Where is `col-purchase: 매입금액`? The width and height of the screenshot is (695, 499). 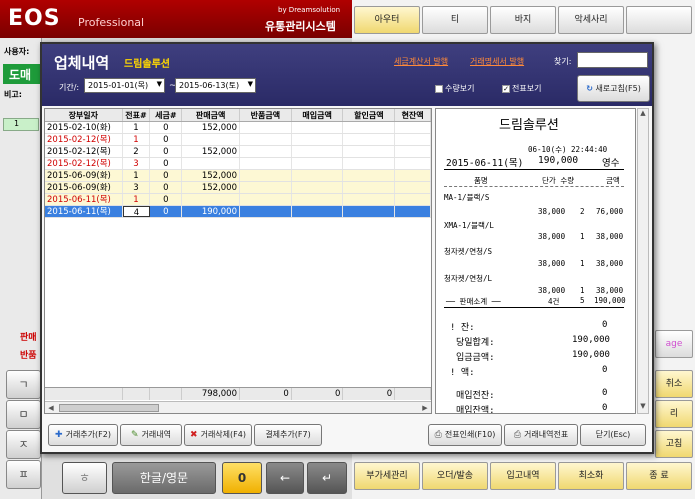 col-purchase: 매입금액 is located at coordinates (318, 115).